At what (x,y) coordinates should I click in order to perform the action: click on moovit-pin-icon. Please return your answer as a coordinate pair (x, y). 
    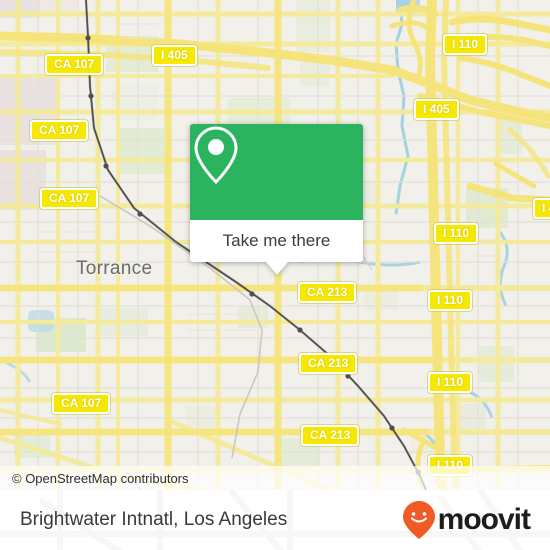
    Looking at the image, I should click on (418, 520).